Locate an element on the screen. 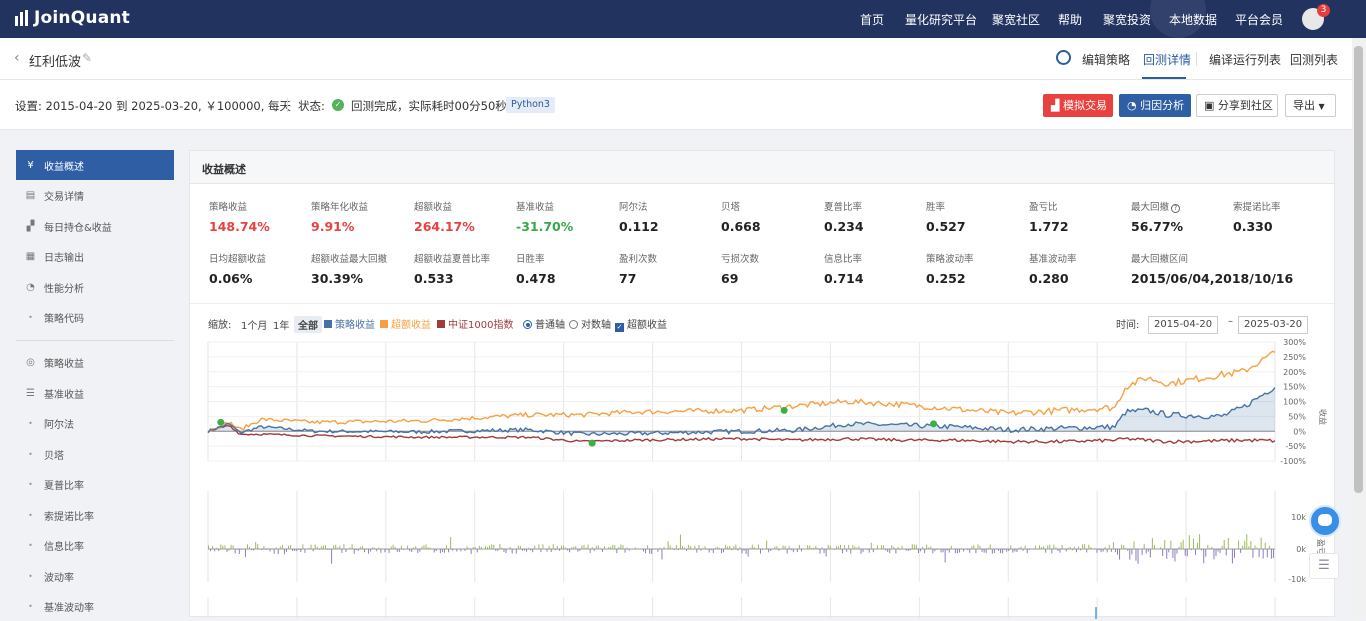 The height and width of the screenshot is (621, 1366). scrollbar-thumb is located at coordinates (1358, 269).